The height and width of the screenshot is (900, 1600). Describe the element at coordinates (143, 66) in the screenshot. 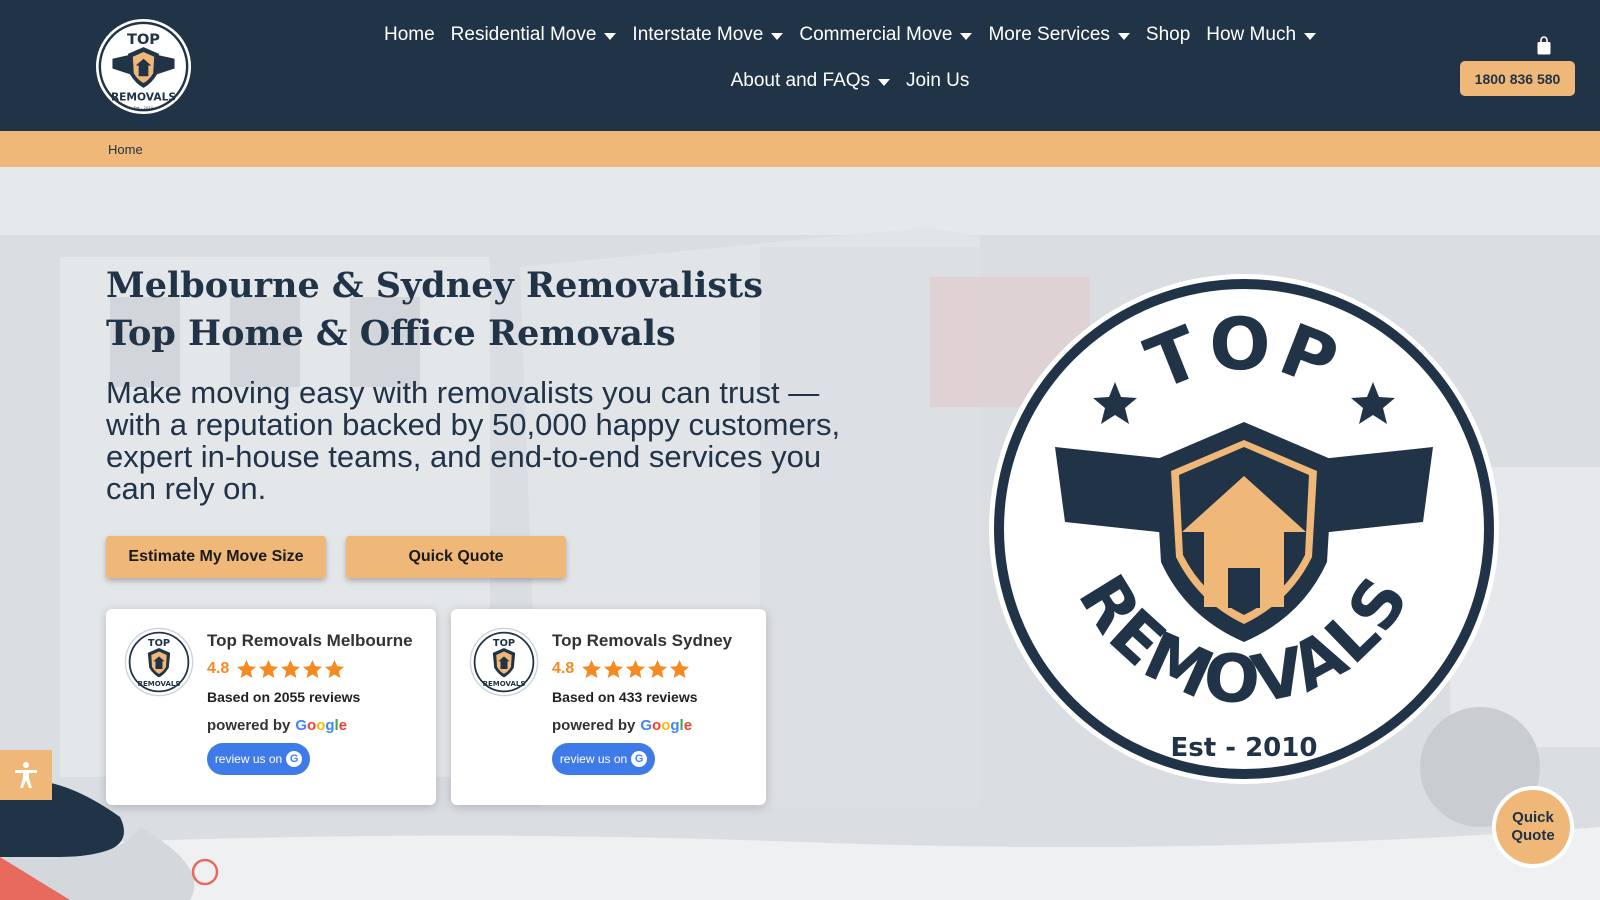

I see `logo: TOP REMOVALS Est - 2010` at that location.